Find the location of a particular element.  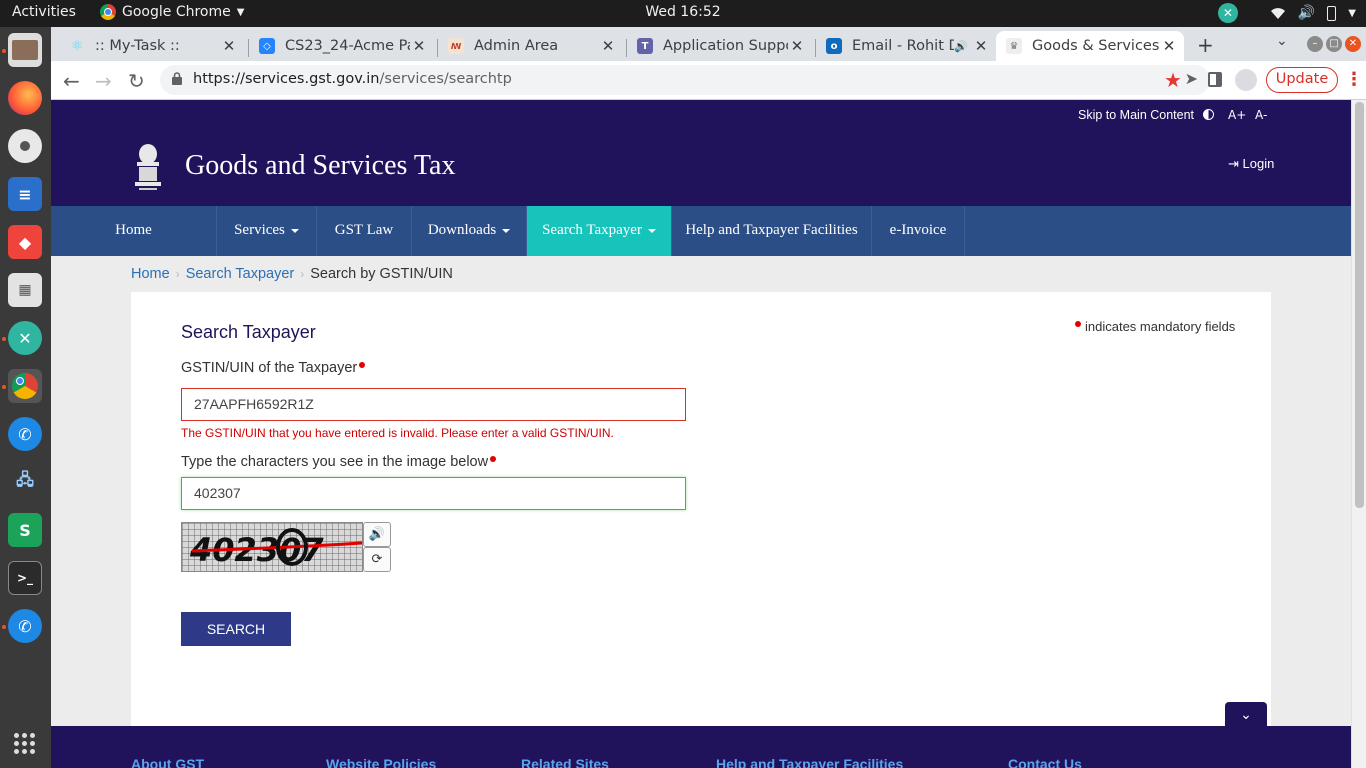

files-icon is located at coordinates (25, 50).